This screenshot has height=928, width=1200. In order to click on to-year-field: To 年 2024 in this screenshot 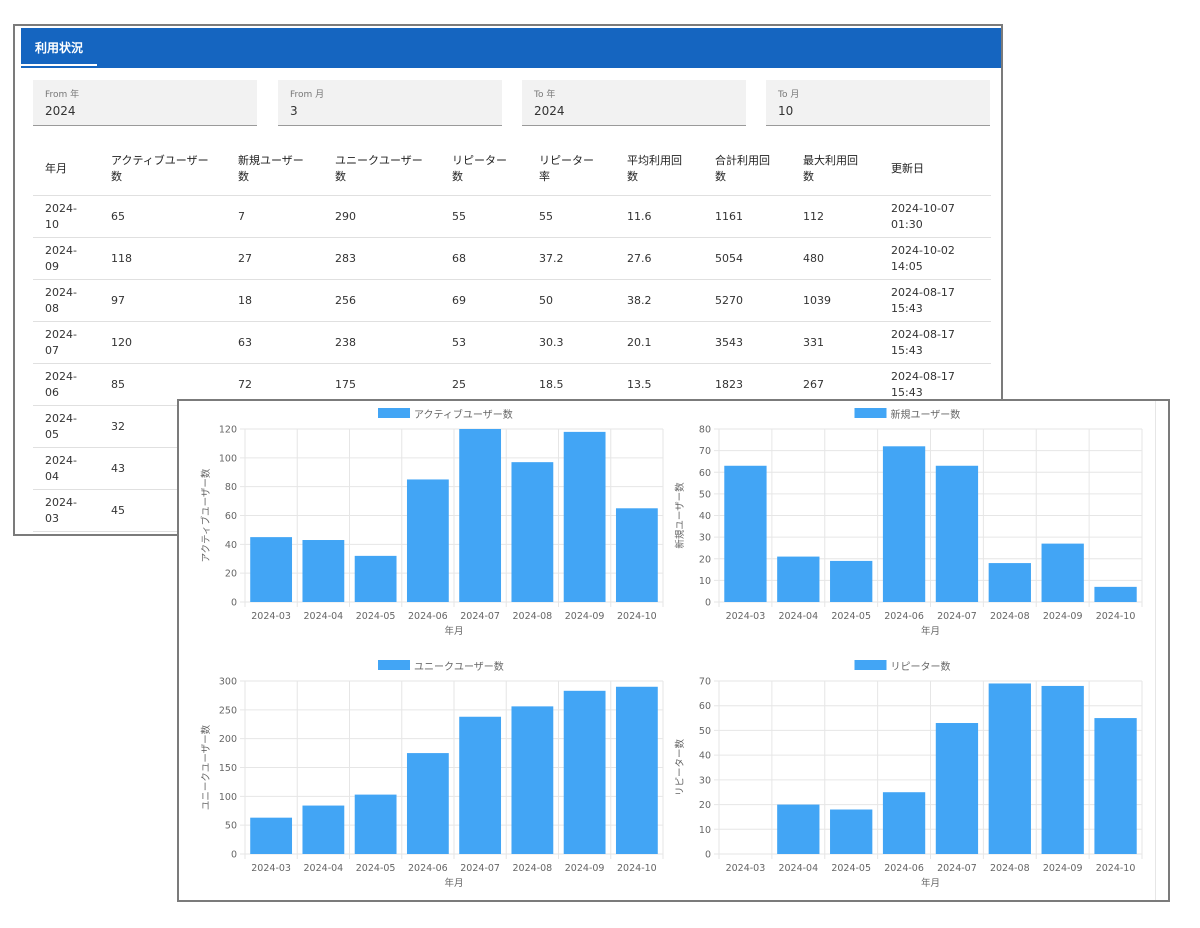, I will do `click(634, 103)`.